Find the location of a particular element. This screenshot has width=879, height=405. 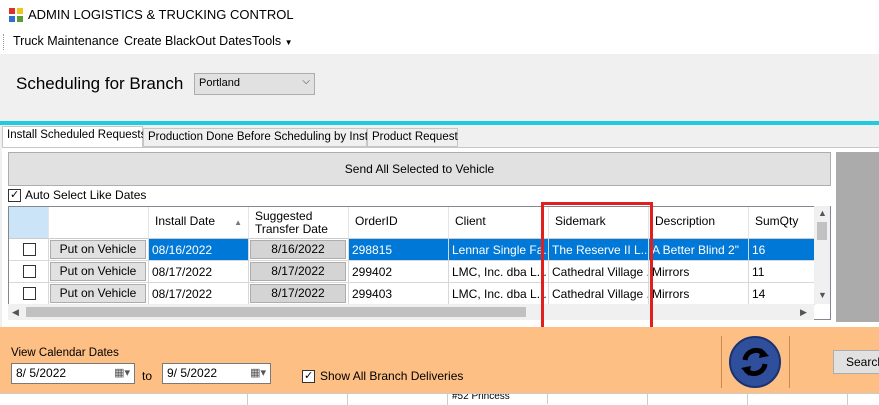

transfer-date-button: 8/16/2022 is located at coordinates (298, 249).